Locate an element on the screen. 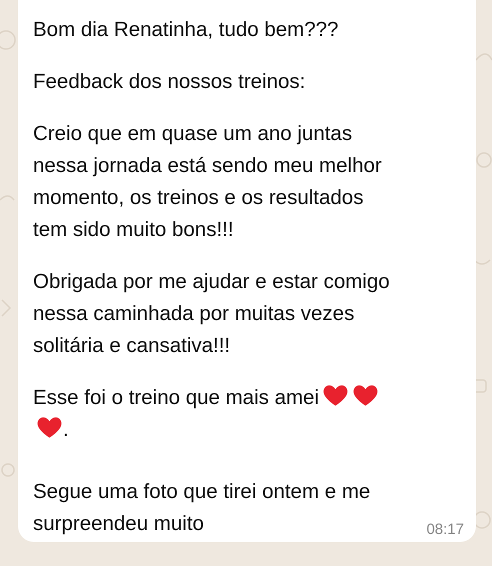  message-time: 08:17 is located at coordinates (445, 530).